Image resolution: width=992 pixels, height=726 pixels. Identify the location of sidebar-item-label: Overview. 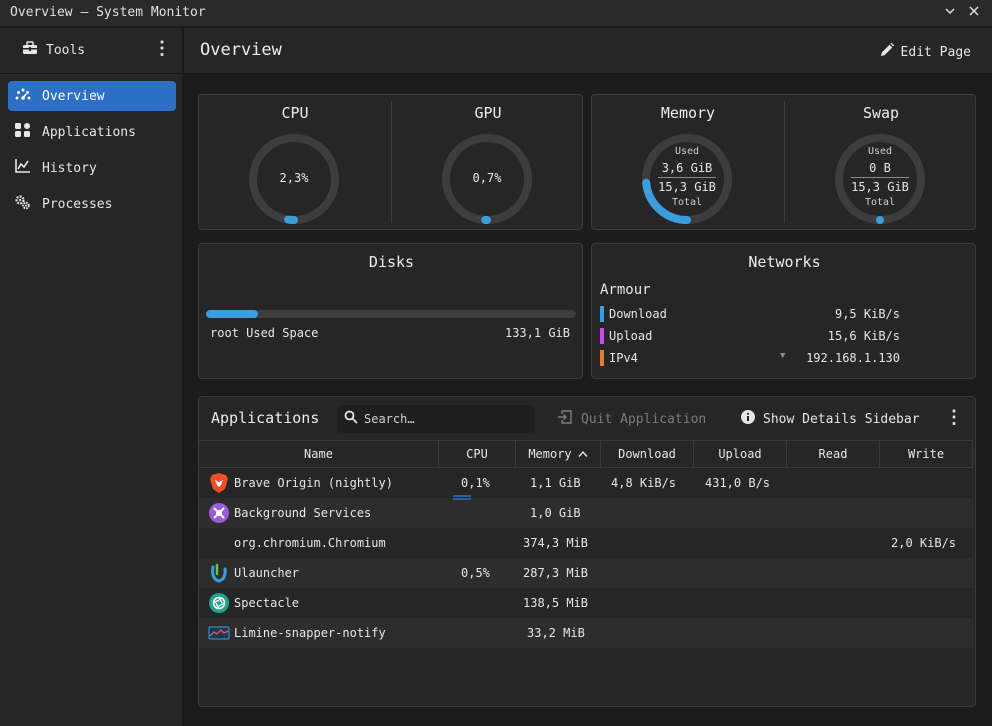
(73, 96).